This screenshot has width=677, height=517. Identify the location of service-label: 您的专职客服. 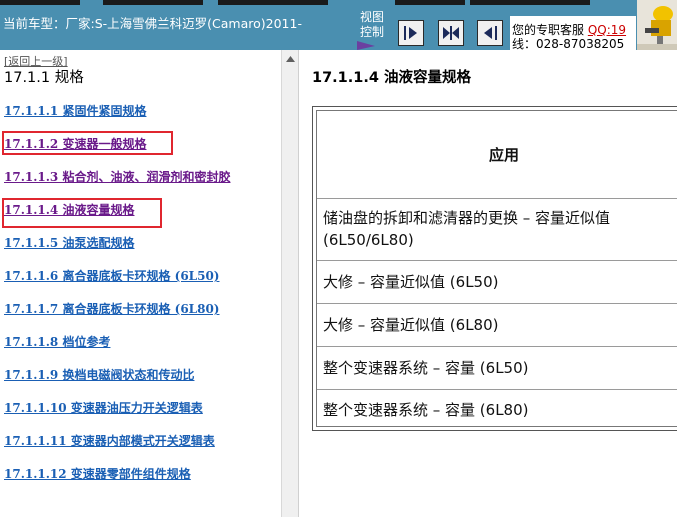
(548, 30).